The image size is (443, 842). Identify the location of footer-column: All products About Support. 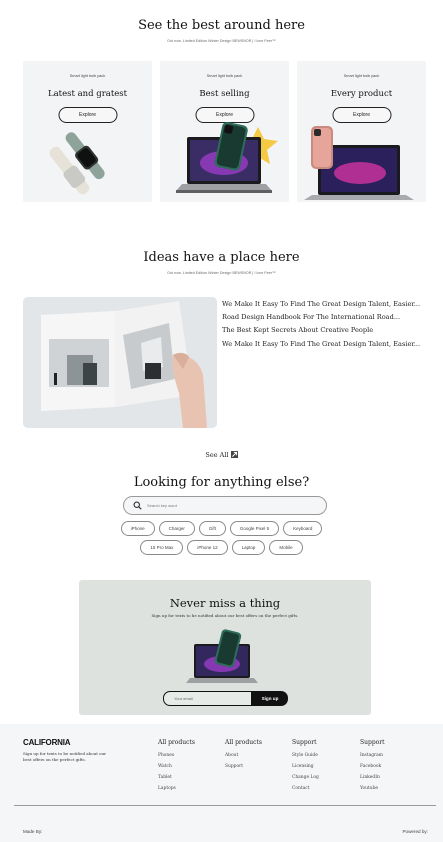
(243, 755).